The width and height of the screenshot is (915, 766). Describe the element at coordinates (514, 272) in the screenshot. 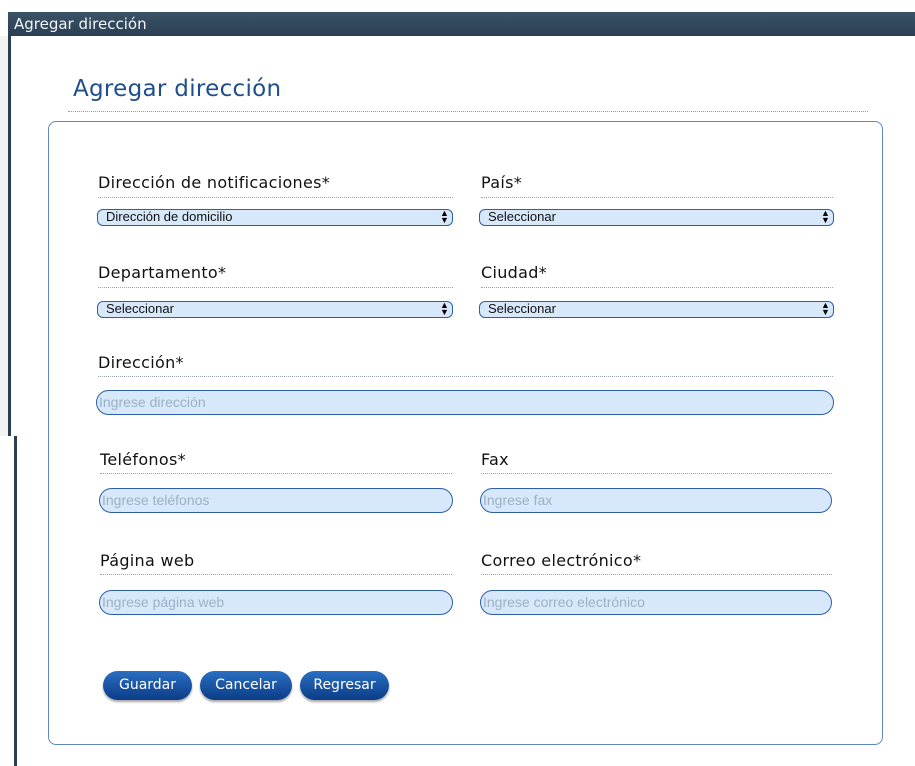

I see `city-label: Ciudad*` at that location.